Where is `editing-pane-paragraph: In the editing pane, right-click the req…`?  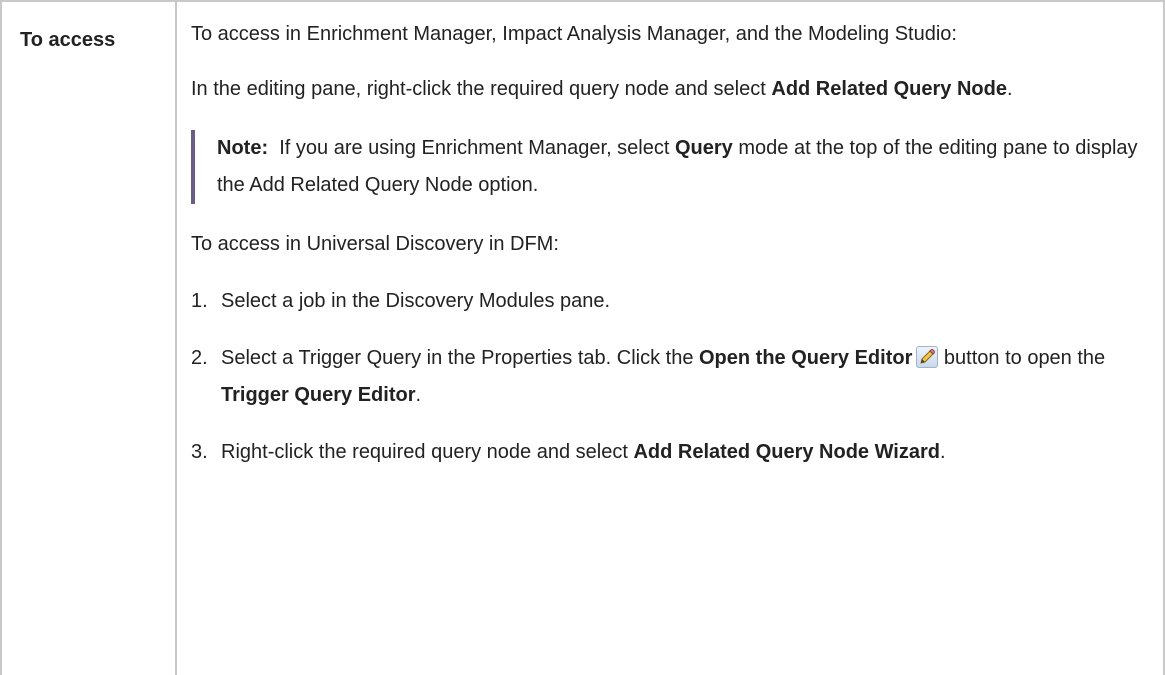 editing-pane-paragraph: In the editing pane, right-click the req… is located at coordinates (668, 89).